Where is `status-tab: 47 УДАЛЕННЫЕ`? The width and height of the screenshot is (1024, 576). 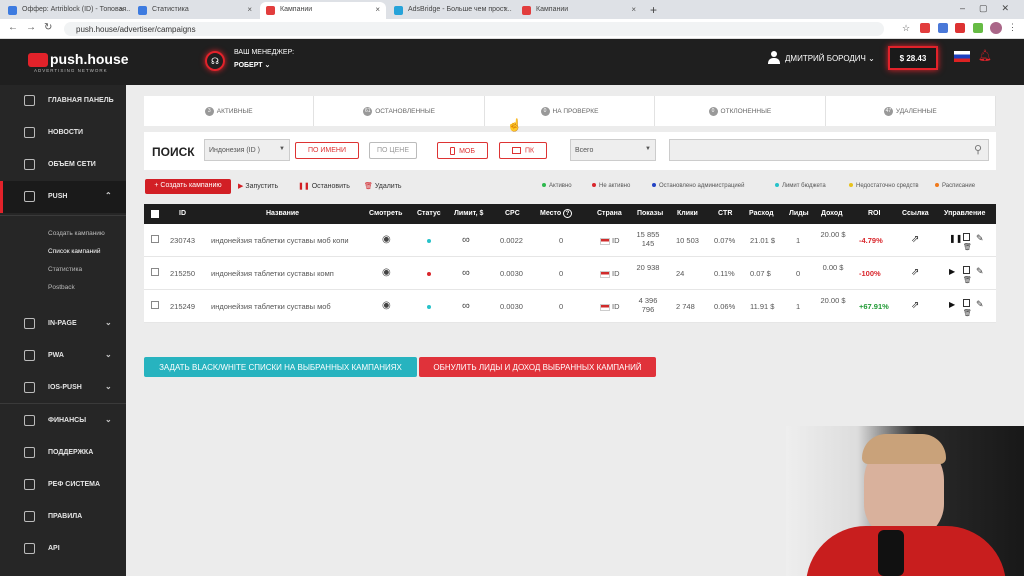 status-tab: 47 УДАЛЕННЫЕ is located at coordinates (911, 111).